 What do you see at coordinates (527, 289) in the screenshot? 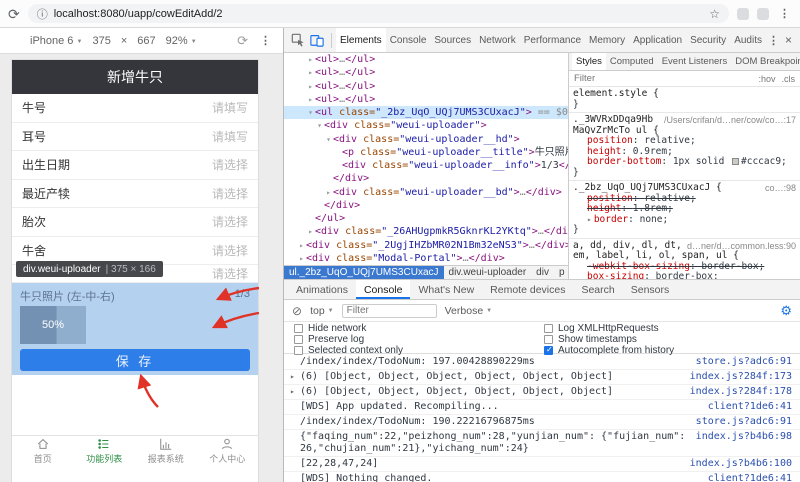
I see `drawer-tab-remote-devices: Remote devices` at bounding box center [527, 289].